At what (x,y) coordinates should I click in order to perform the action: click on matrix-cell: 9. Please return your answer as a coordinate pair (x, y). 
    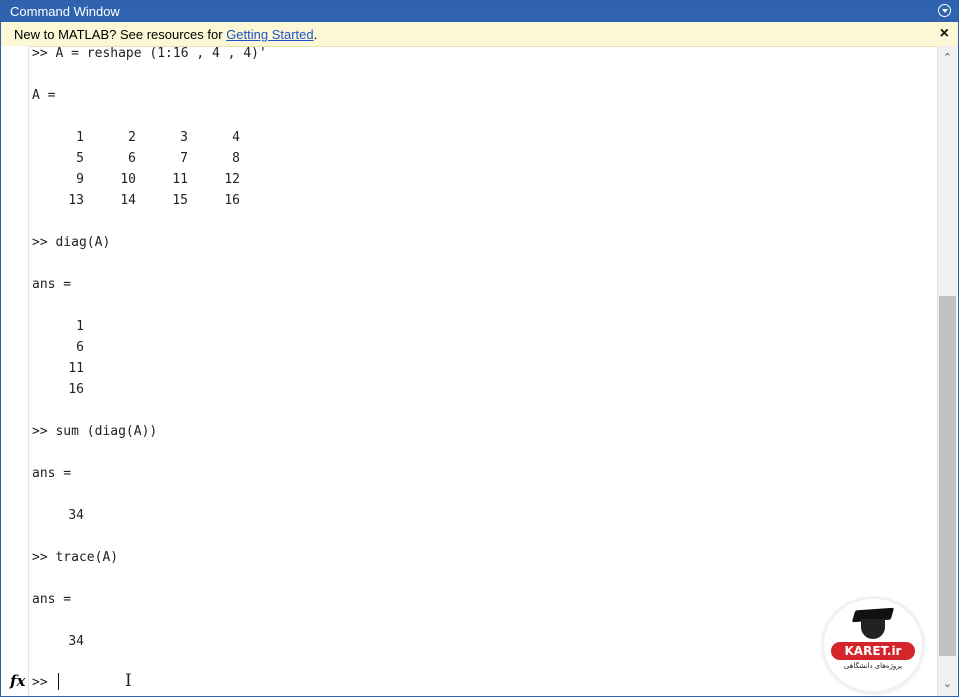
    Looking at the image, I should click on (80, 179).